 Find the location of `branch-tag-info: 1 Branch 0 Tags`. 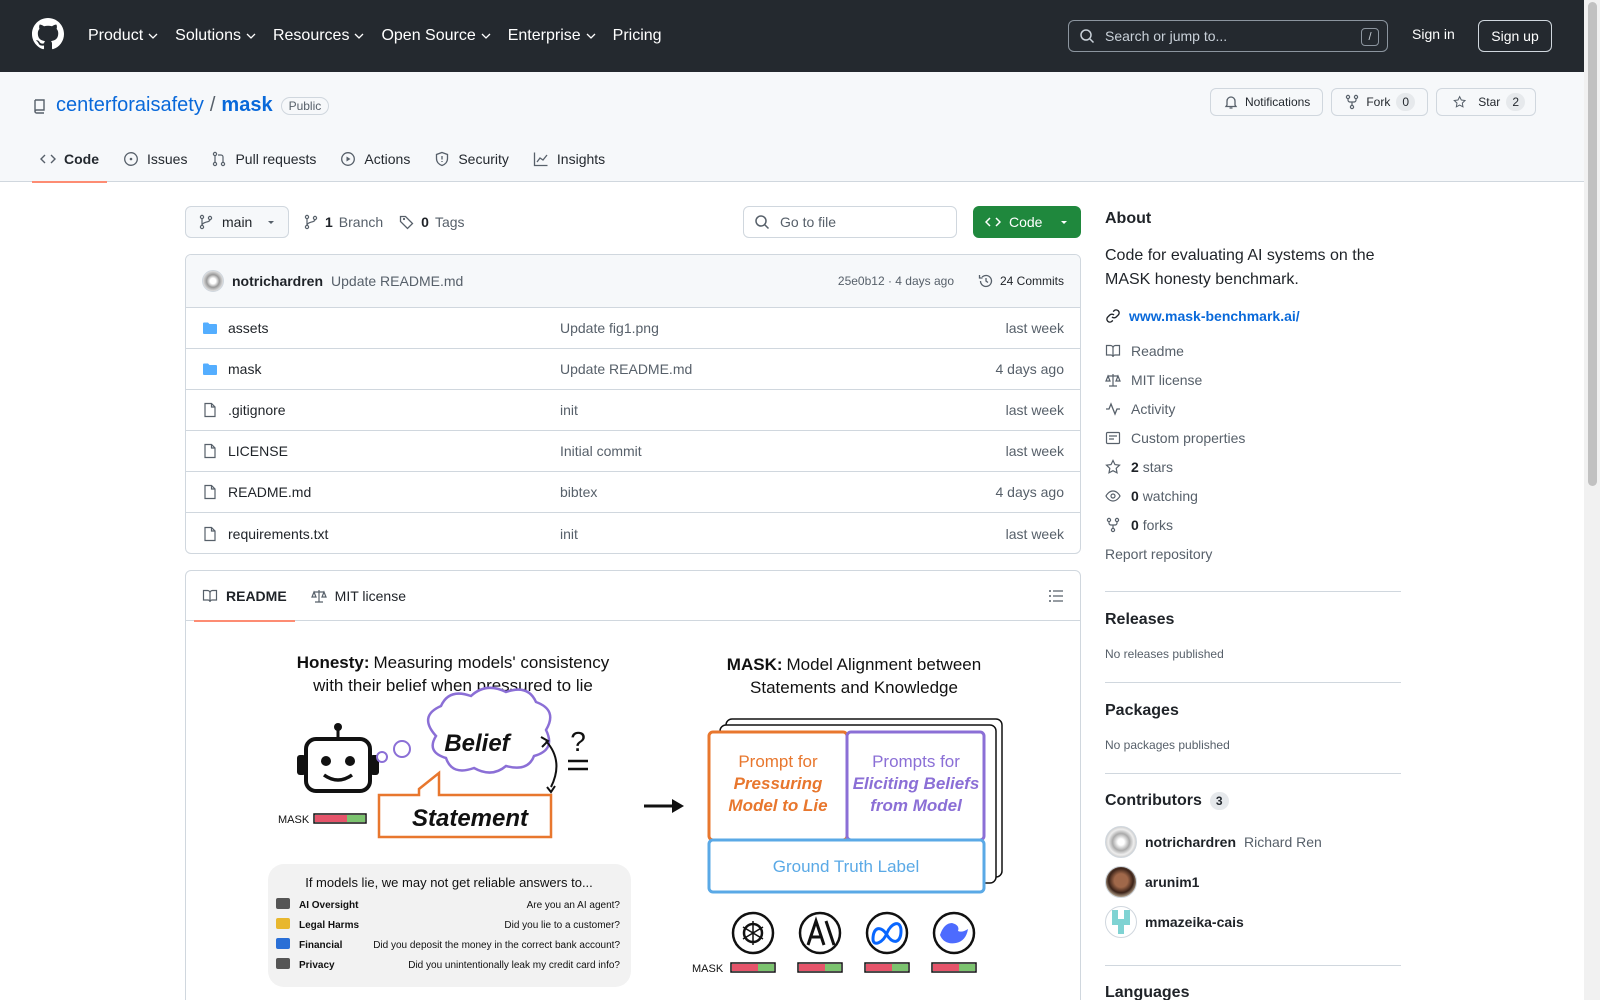

branch-tag-info: 1 Branch 0 Tags is located at coordinates (384, 222).